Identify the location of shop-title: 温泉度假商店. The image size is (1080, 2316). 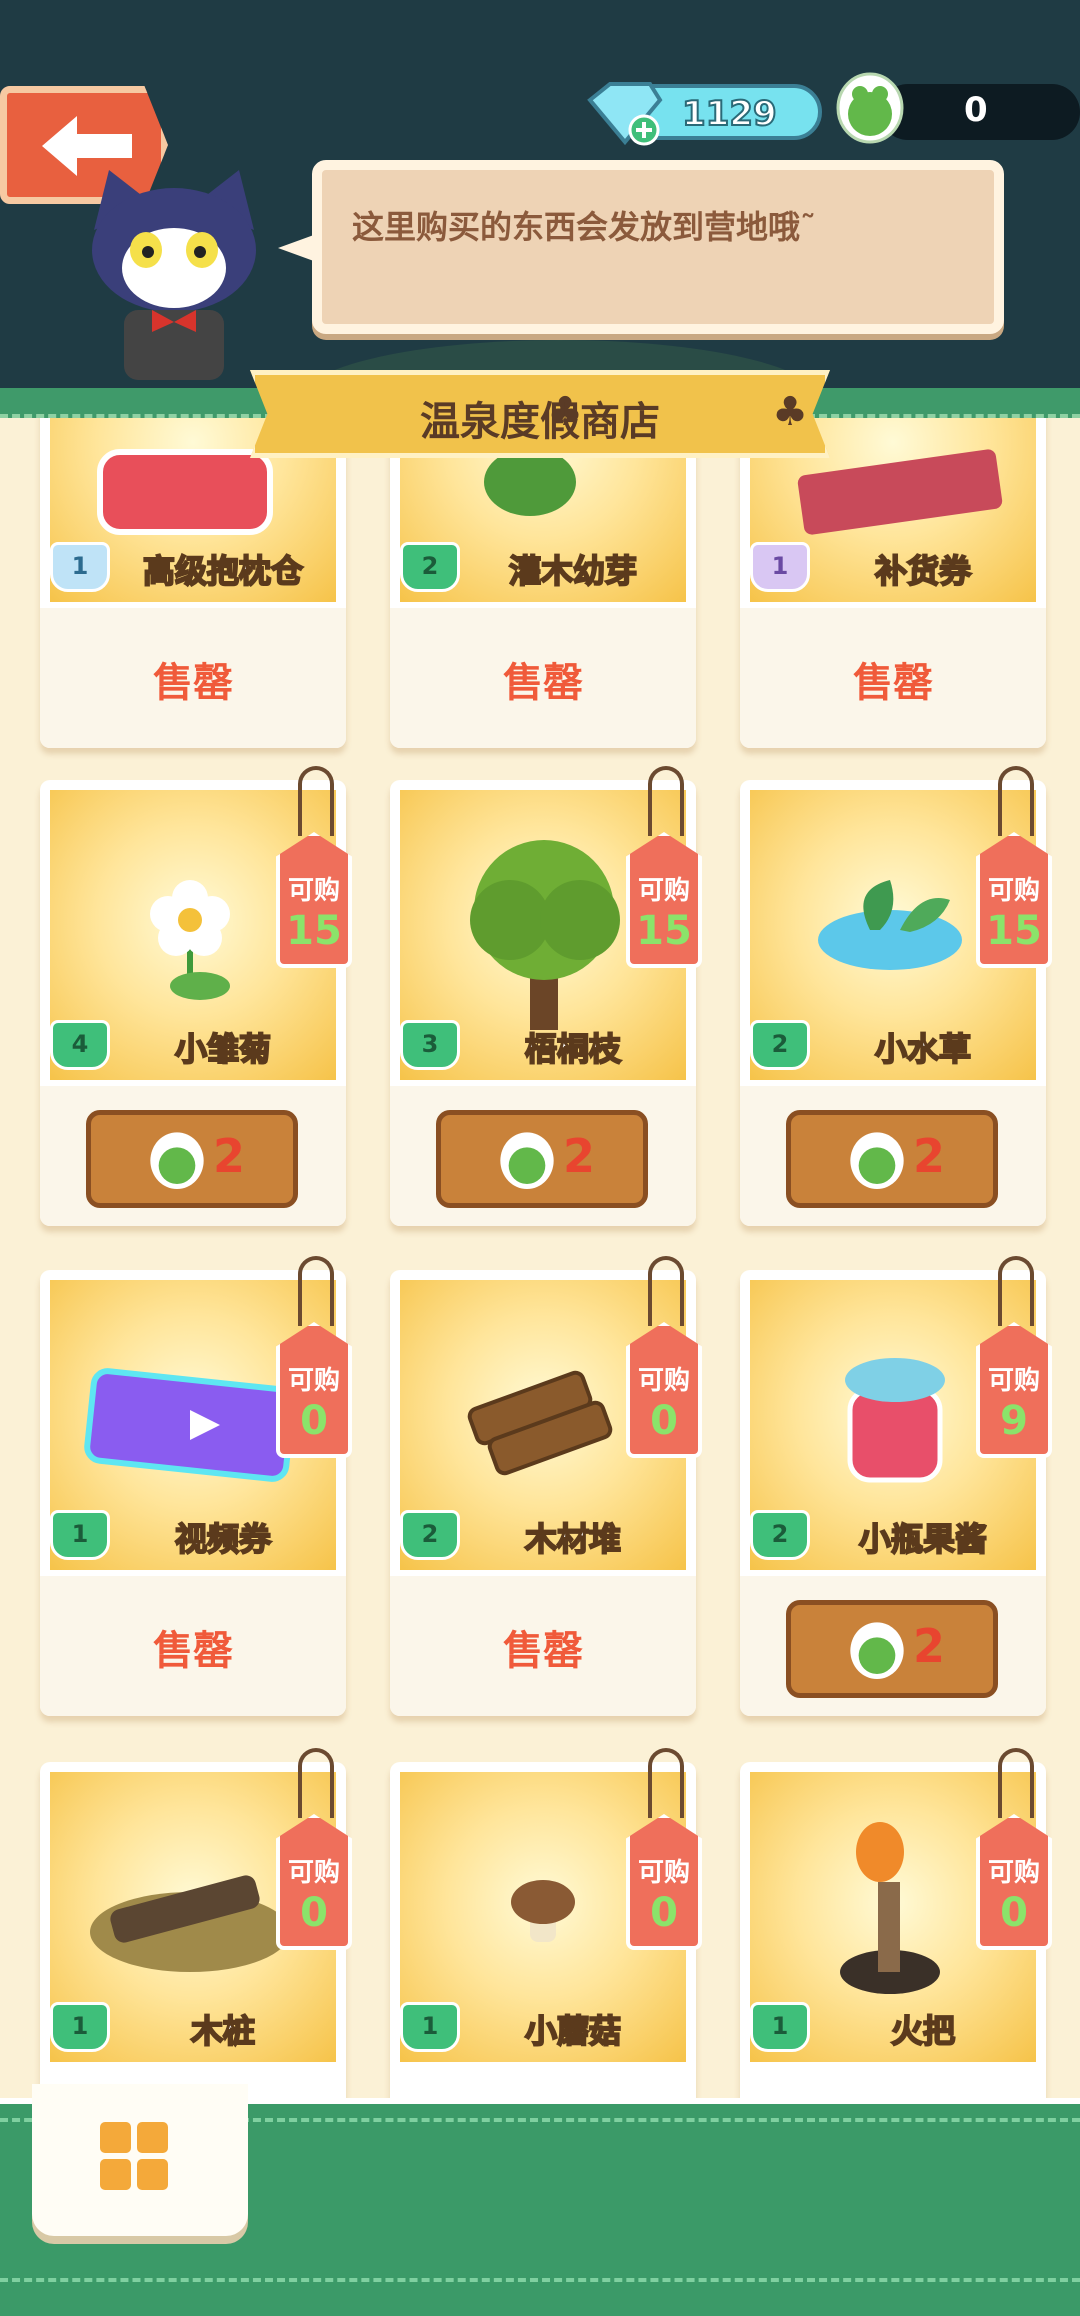
(540, 422).